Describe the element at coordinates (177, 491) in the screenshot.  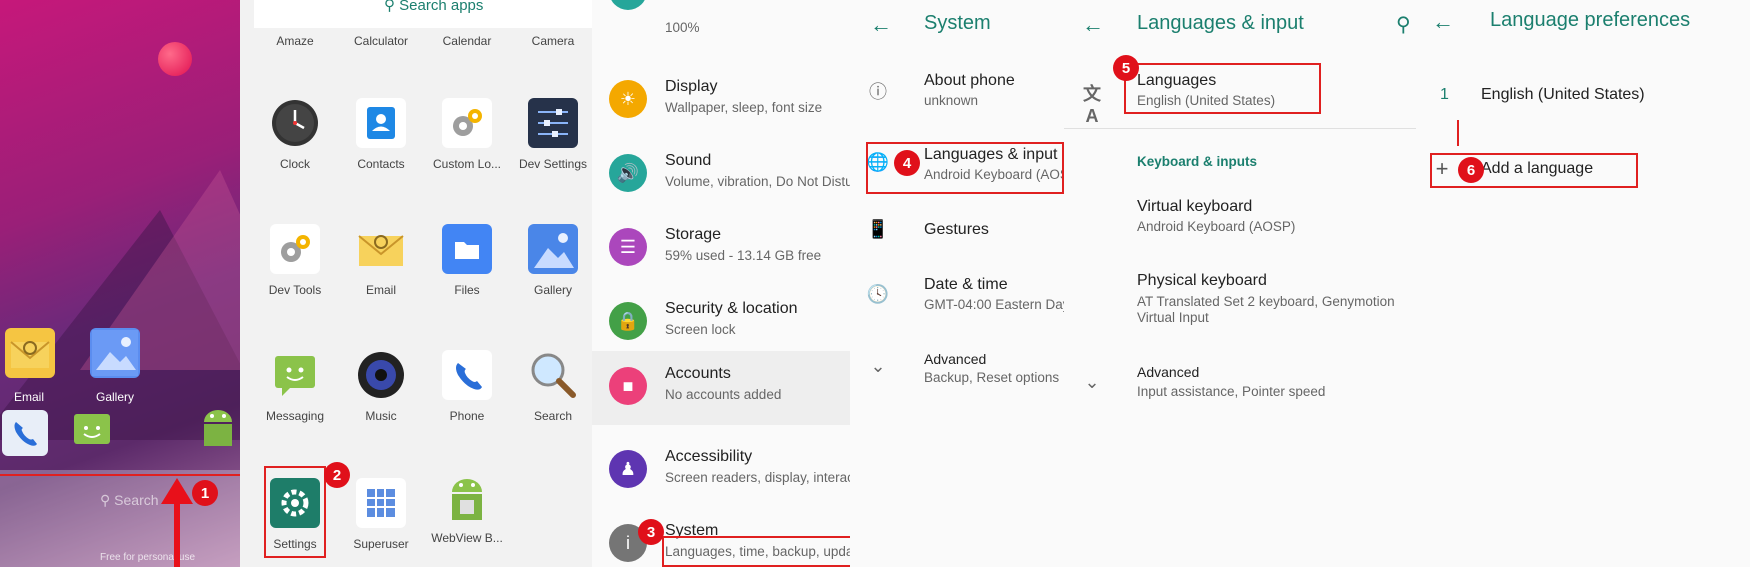
I see `swipe-up-arrow-head` at that location.